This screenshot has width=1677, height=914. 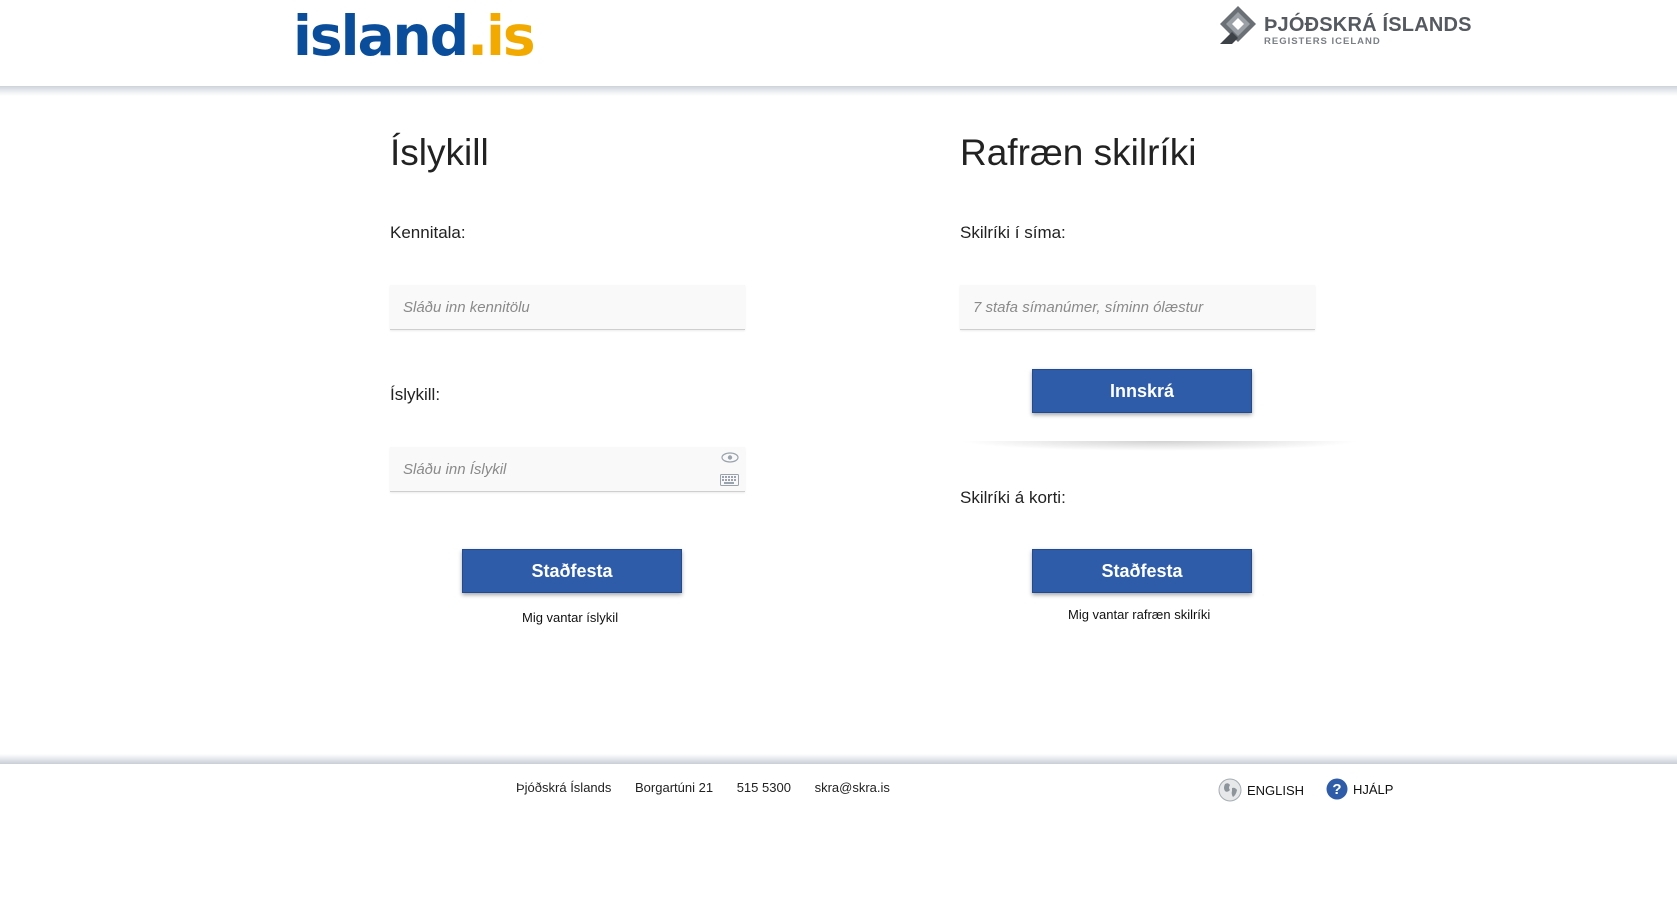 What do you see at coordinates (1368, 25) in the screenshot?
I see `agency-name: ÞJÓÐSKRÁ ÍSLANDS` at bounding box center [1368, 25].